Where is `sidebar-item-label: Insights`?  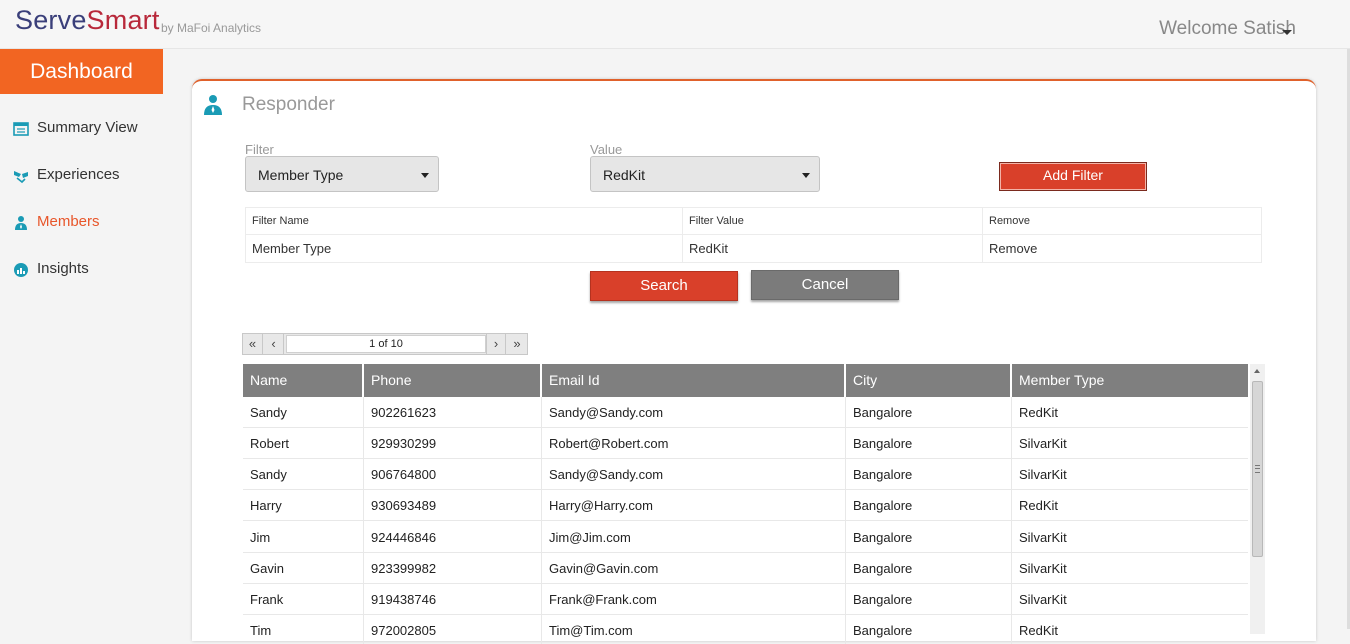 sidebar-item-label: Insights is located at coordinates (63, 268).